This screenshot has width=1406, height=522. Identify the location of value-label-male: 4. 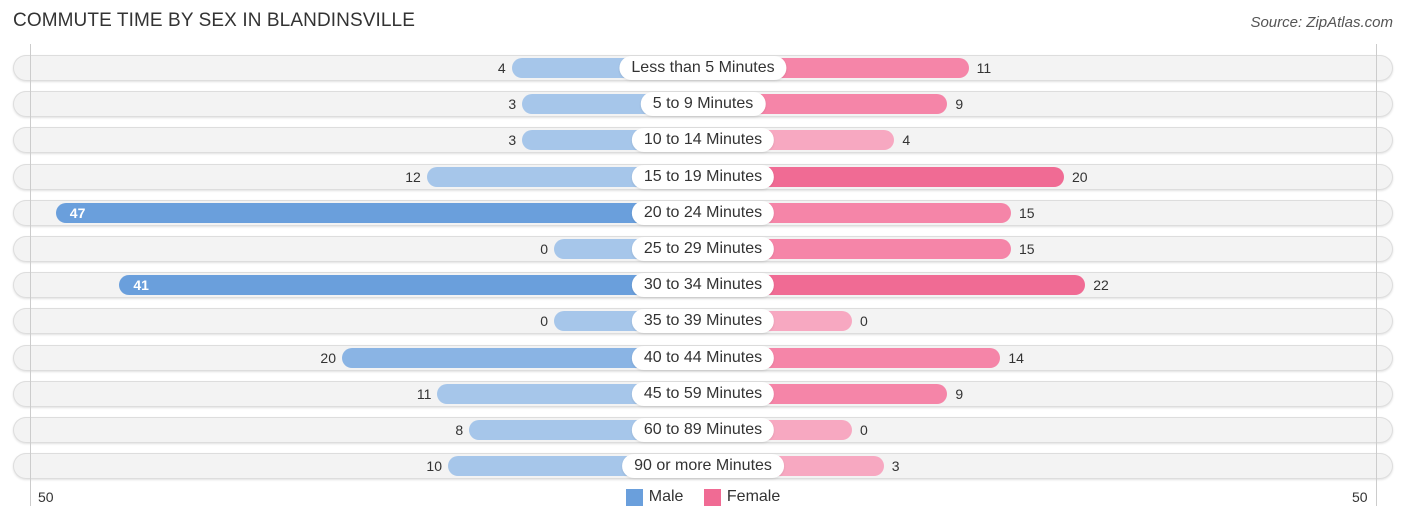
(501, 68).